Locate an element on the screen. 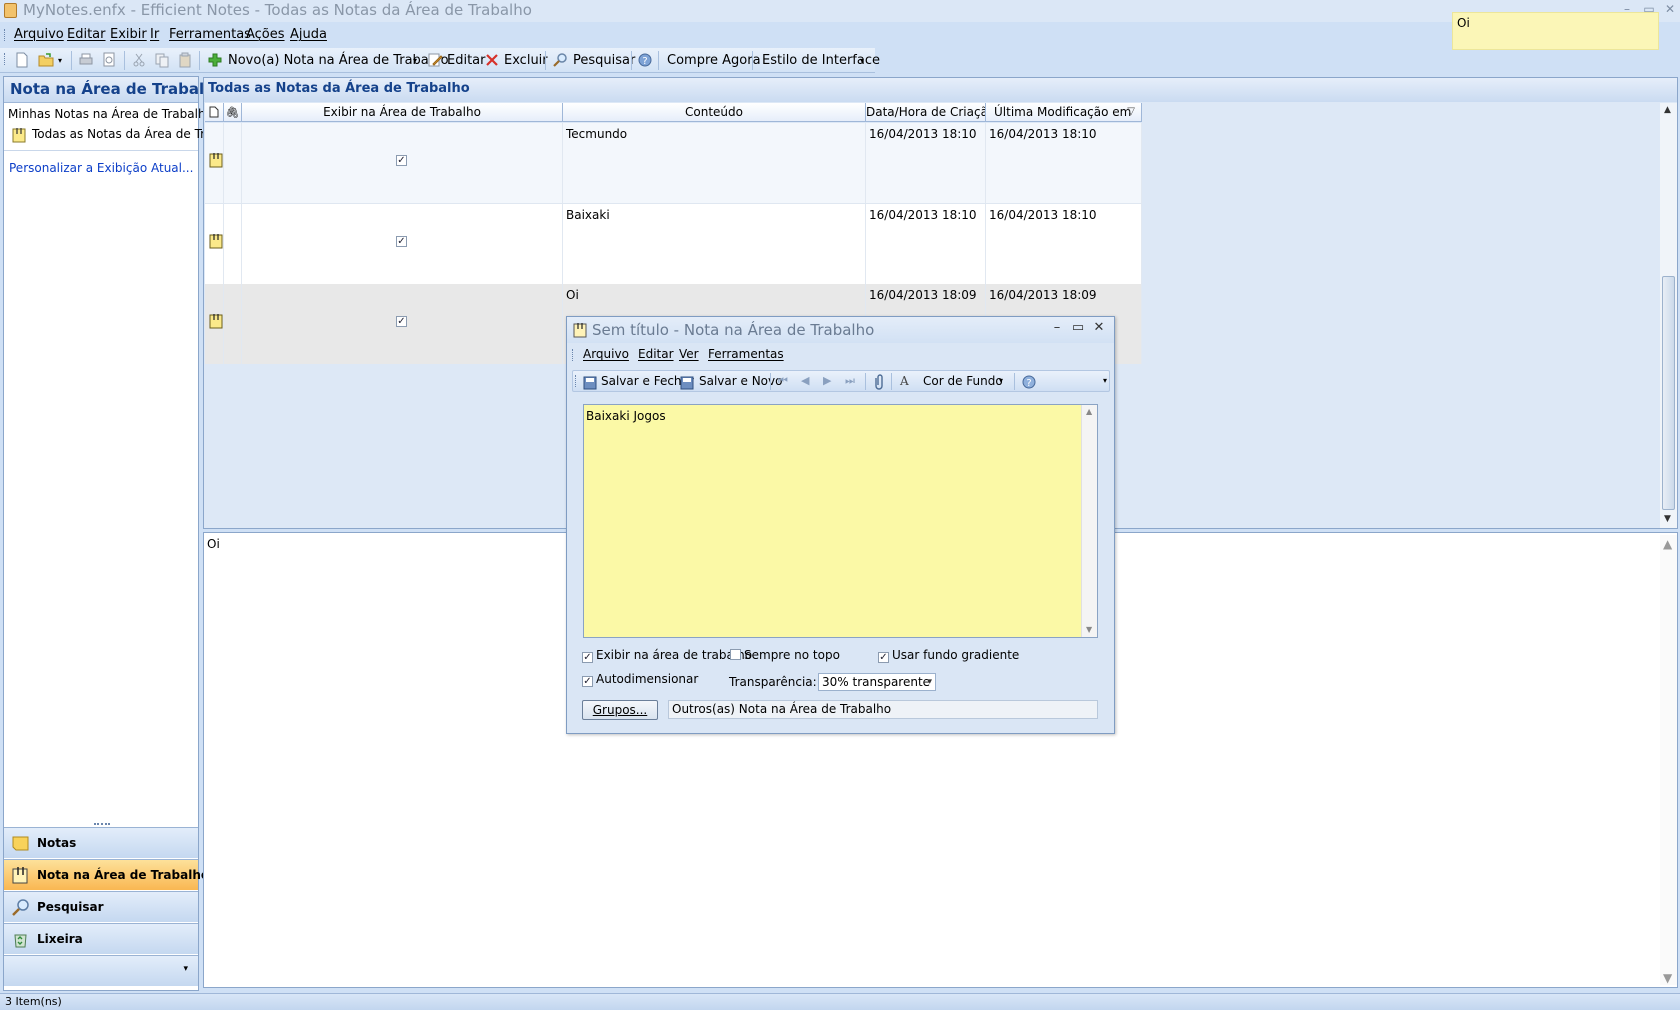 This screenshot has width=1680, height=1010. save-new-icon is located at coordinates (687, 382).